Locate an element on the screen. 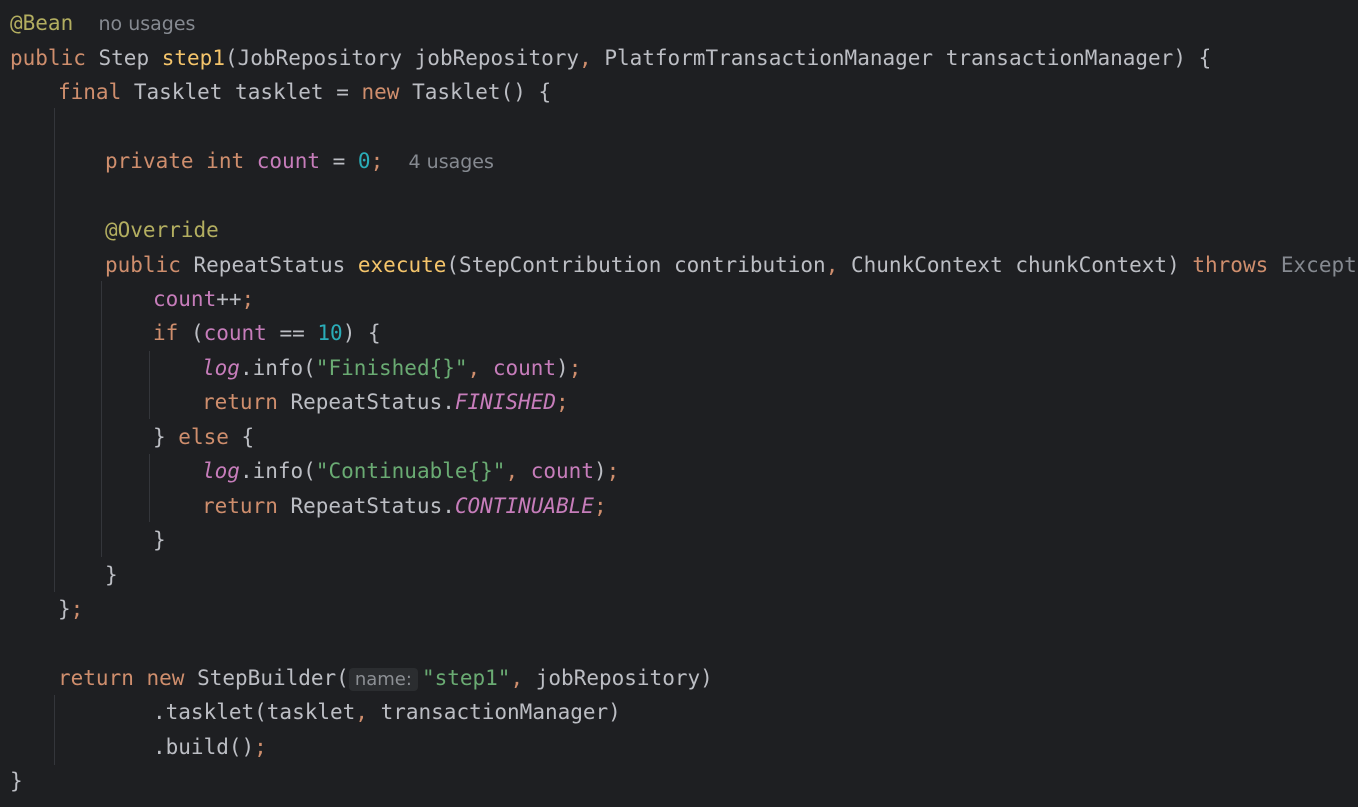  operator: ++ is located at coordinates (229, 299).